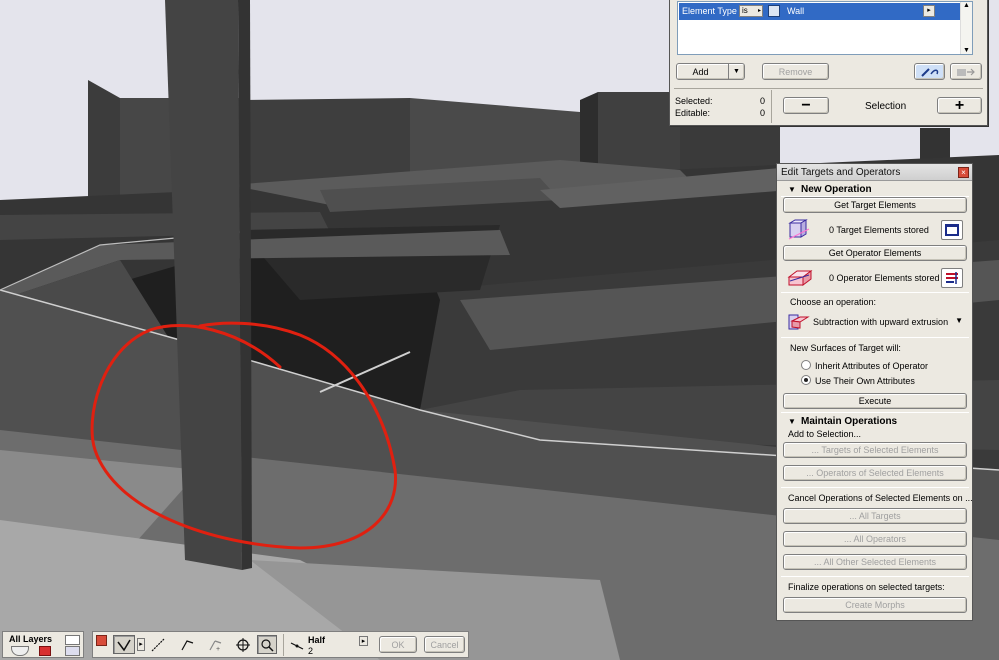 This screenshot has width=999, height=660. What do you see at coordinates (866, 587) in the screenshot?
I see `finalize-label: Finalize operations on selected targets:` at bounding box center [866, 587].